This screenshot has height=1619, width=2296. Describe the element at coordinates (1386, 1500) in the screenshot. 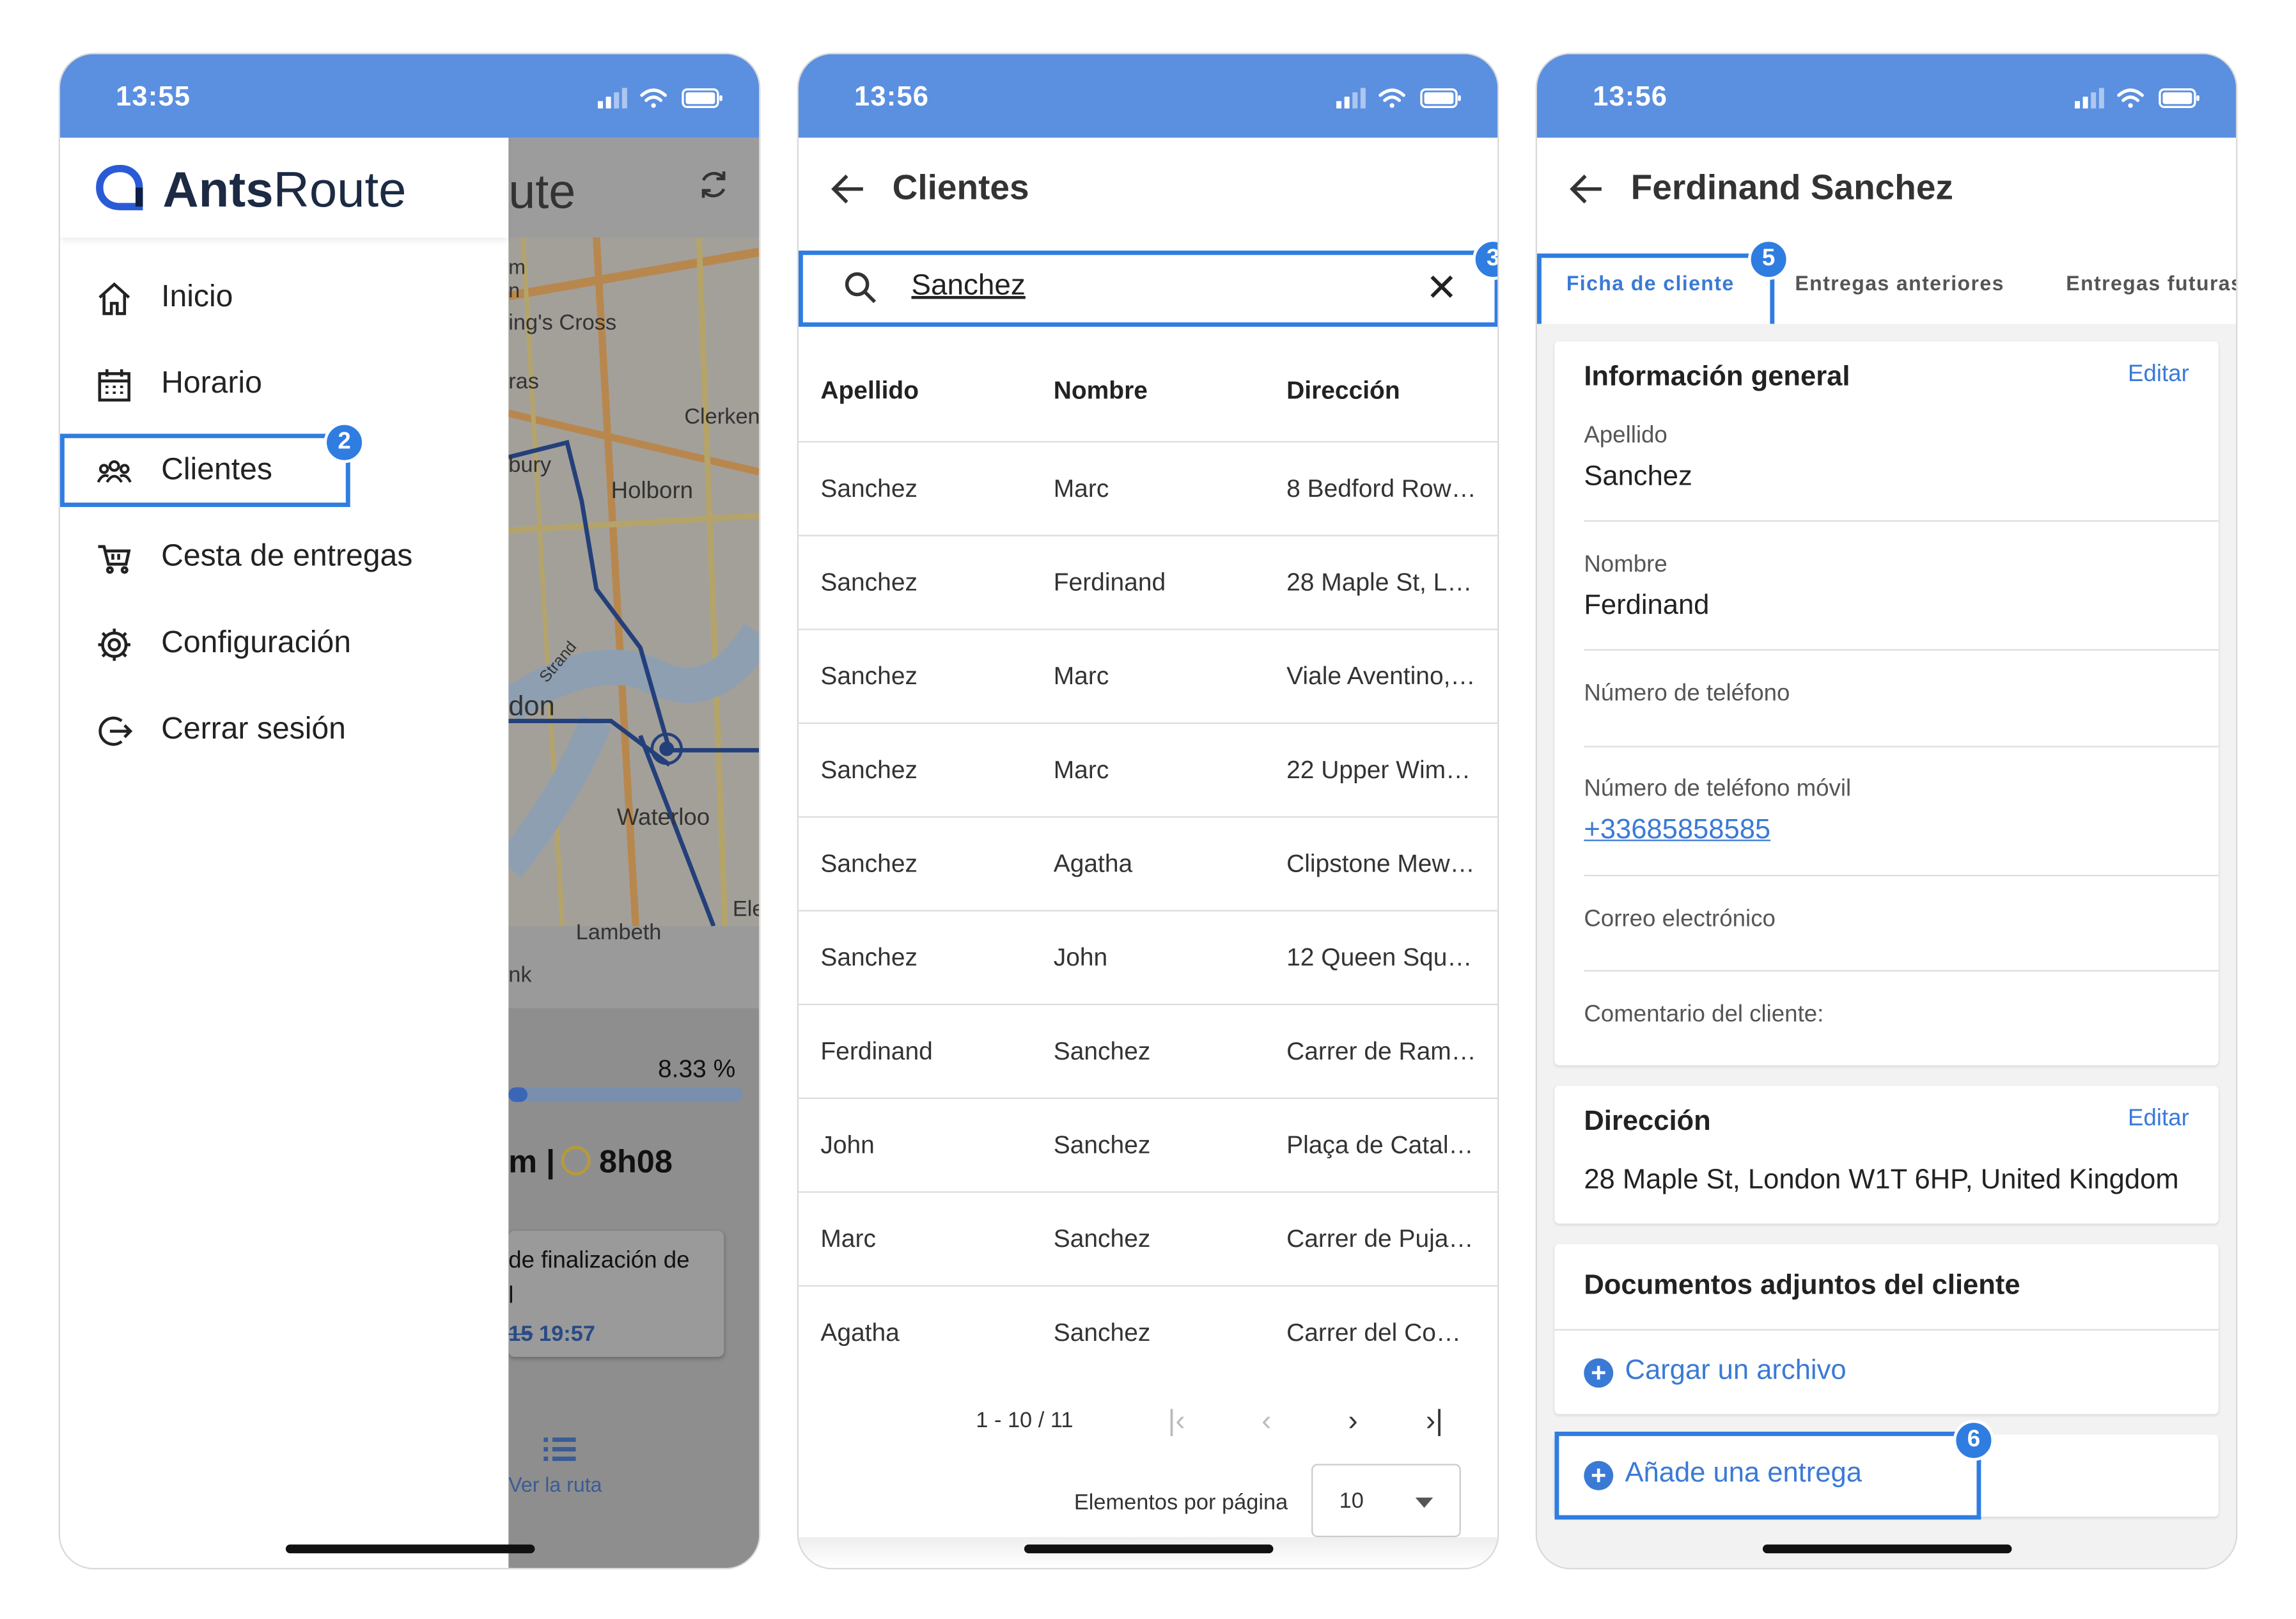

I see `items-per-page-select: 10` at that location.